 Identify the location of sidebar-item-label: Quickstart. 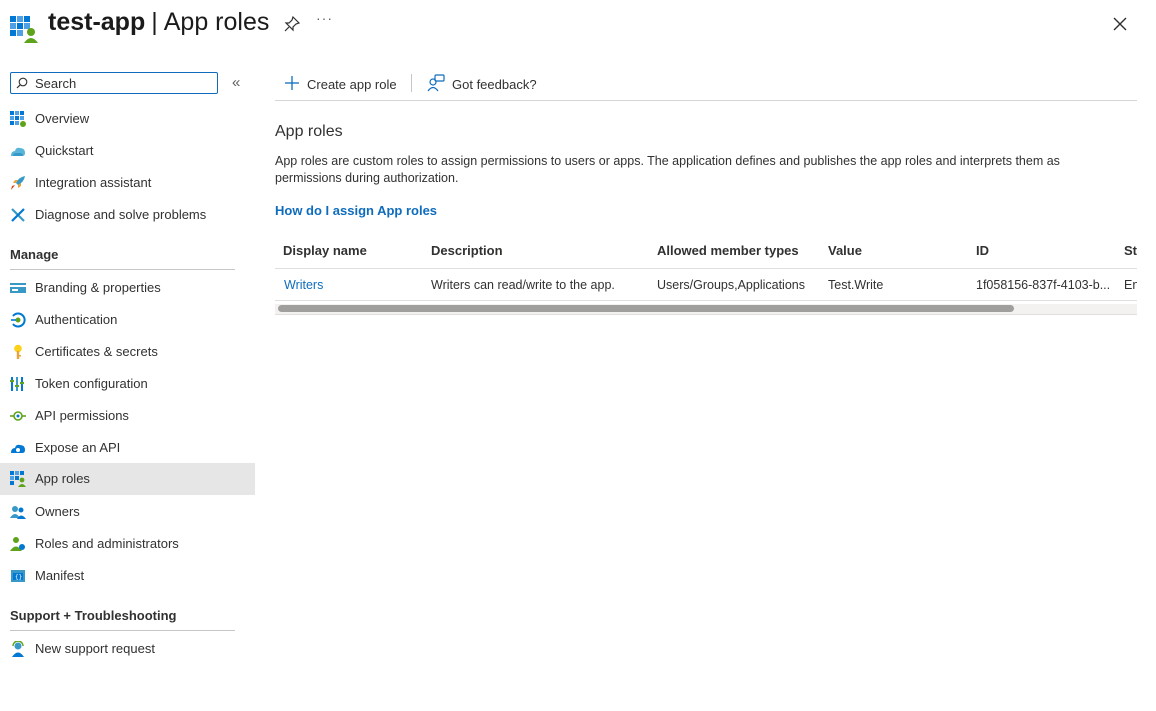
(64, 150).